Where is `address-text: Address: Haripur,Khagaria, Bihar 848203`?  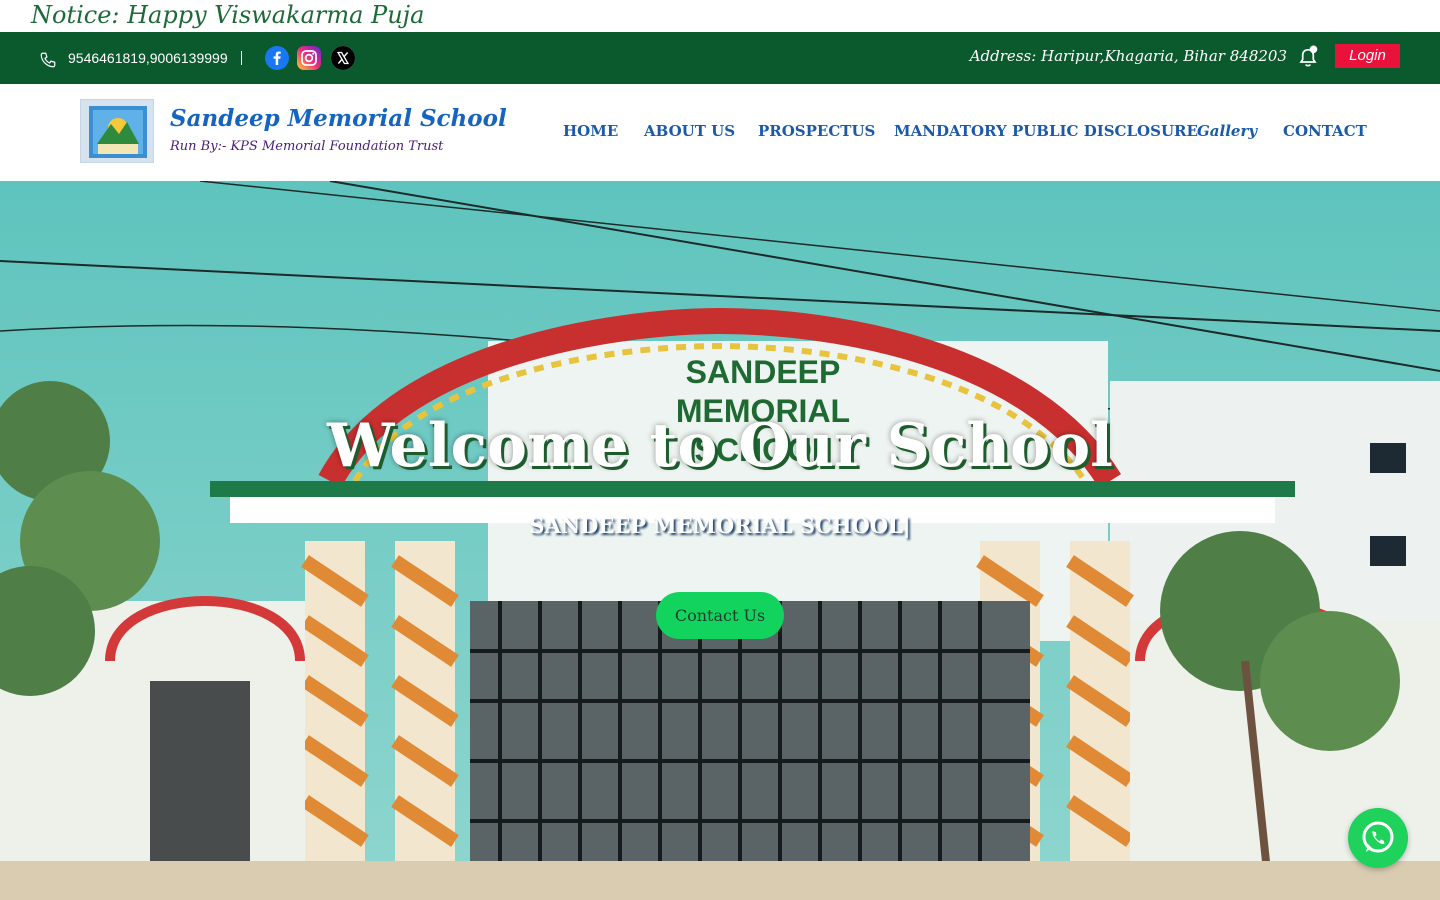 address-text: Address: Haripur,Khagaria, Bihar 848203 is located at coordinates (1128, 56).